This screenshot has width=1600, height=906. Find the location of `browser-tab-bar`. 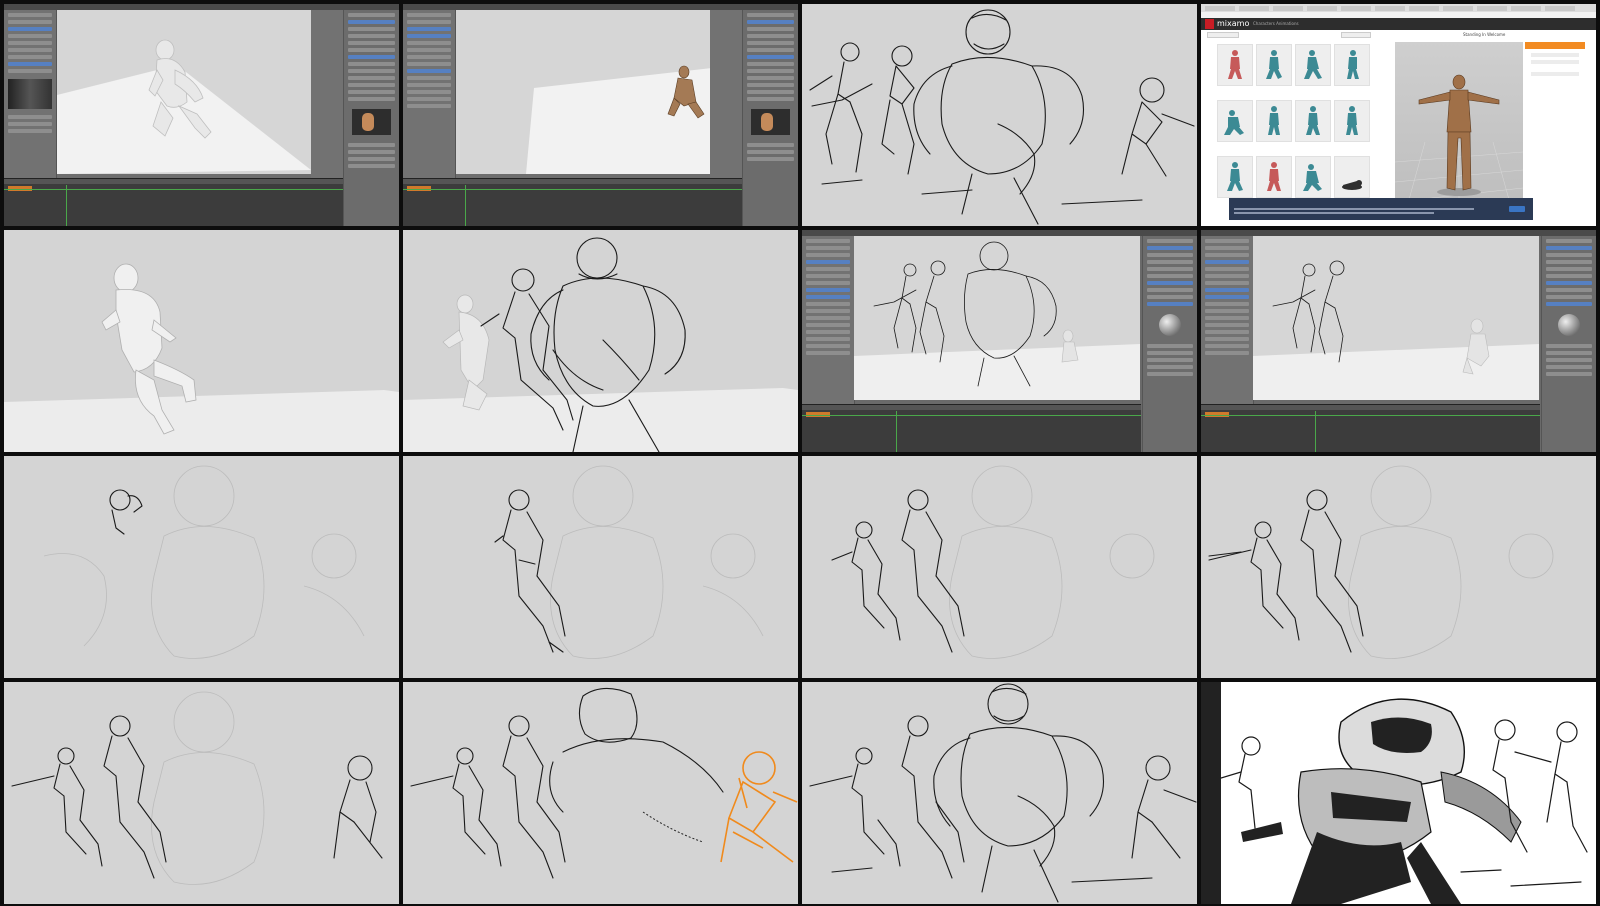

browser-tab-bar is located at coordinates (1398, 8).